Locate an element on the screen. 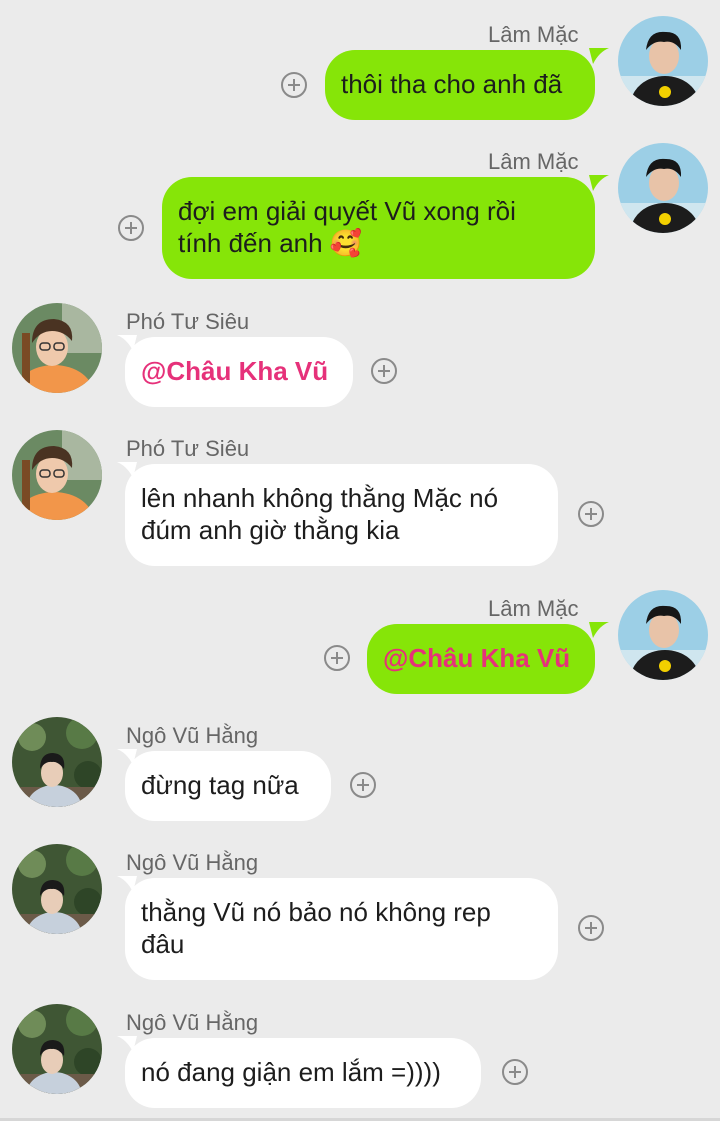 This screenshot has width=720, height=1121. message-bubble: nó đang giận em lắm =)))) is located at coordinates (303, 1073).